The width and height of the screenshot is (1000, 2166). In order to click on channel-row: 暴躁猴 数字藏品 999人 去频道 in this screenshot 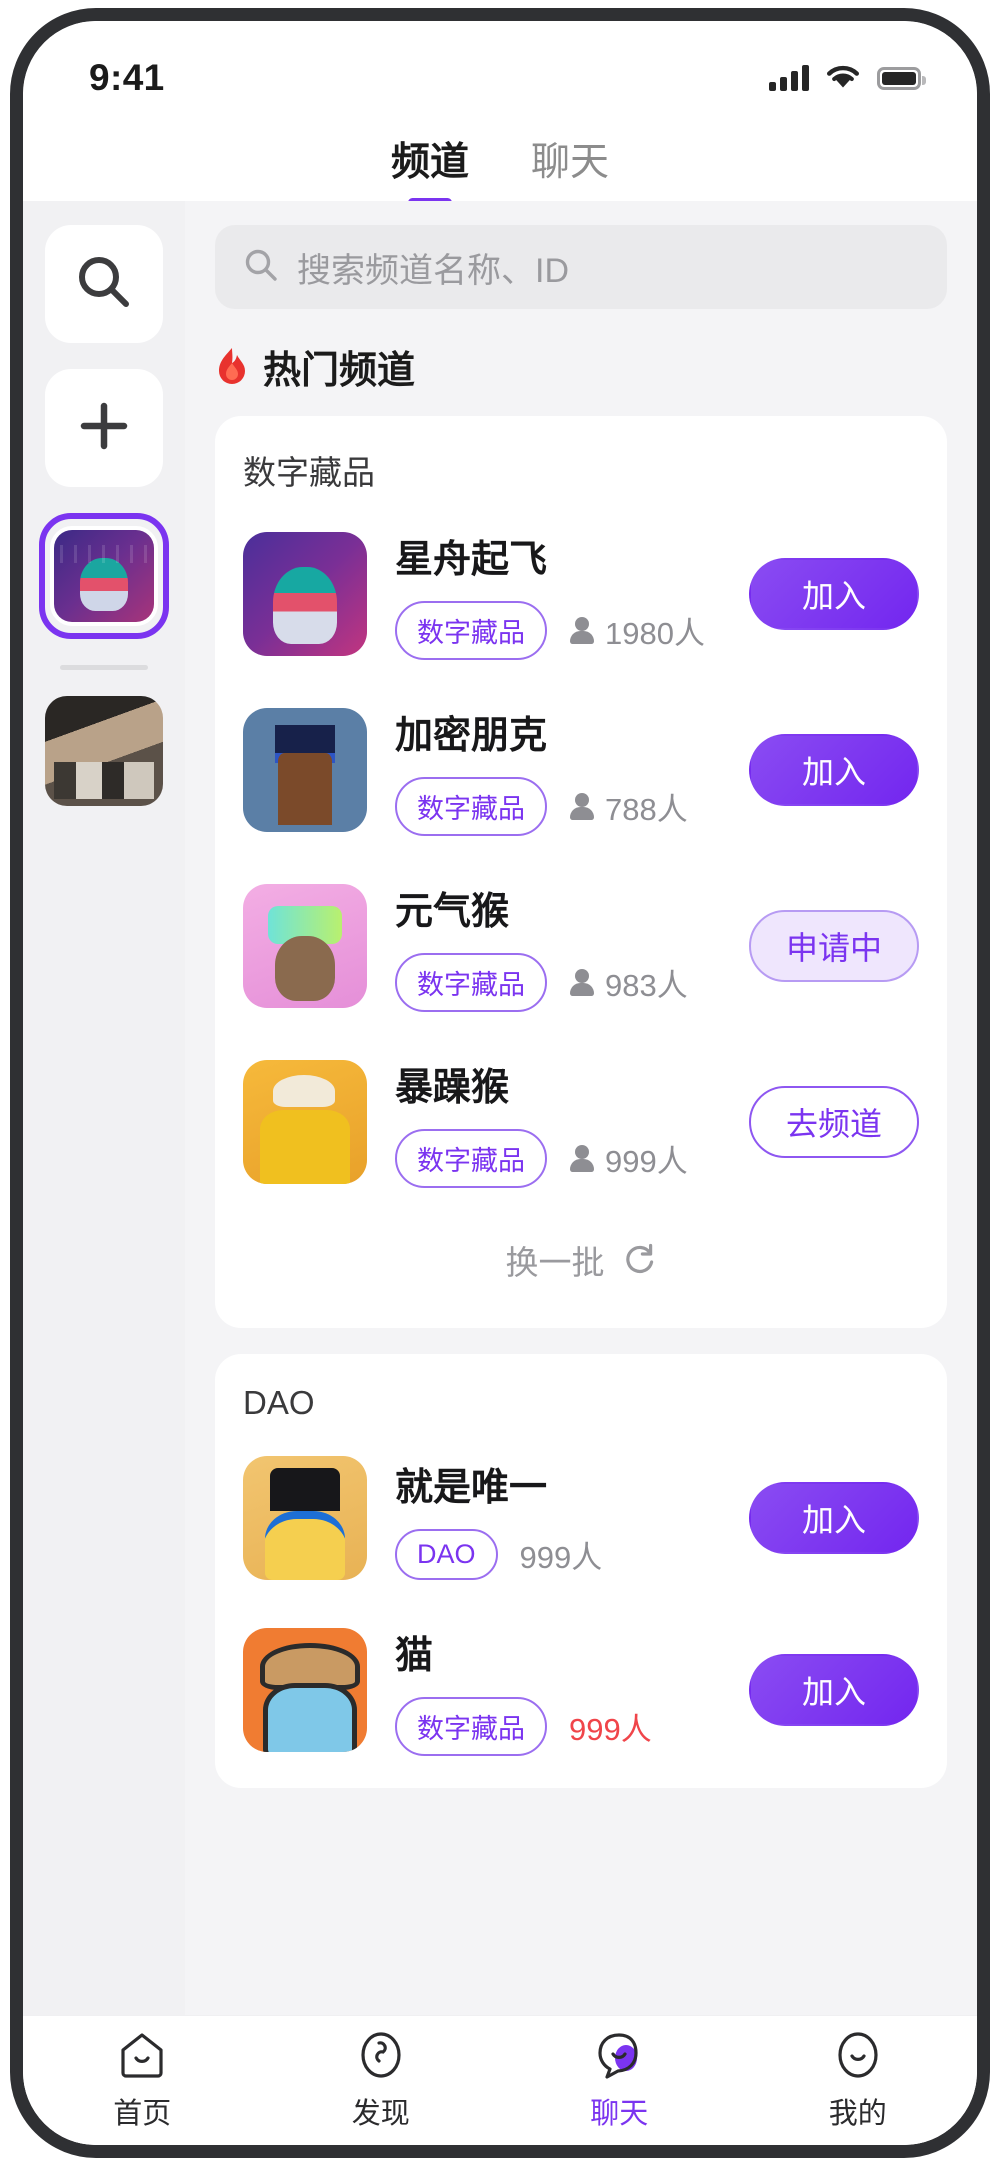, I will do `click(581, 1122)`.